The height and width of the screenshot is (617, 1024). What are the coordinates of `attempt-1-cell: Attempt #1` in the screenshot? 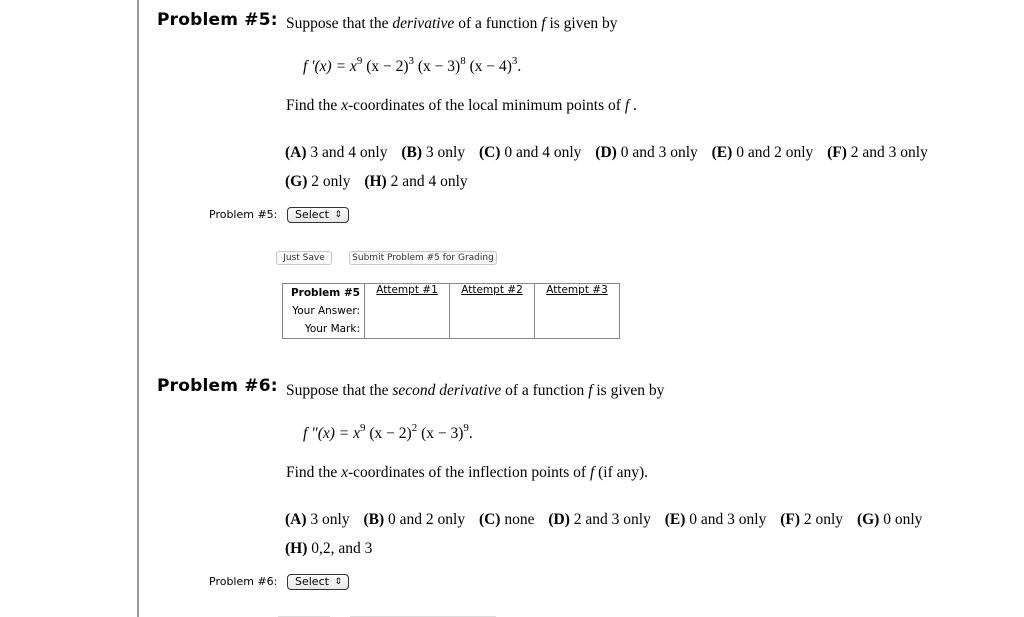 It's located at (407, 311).